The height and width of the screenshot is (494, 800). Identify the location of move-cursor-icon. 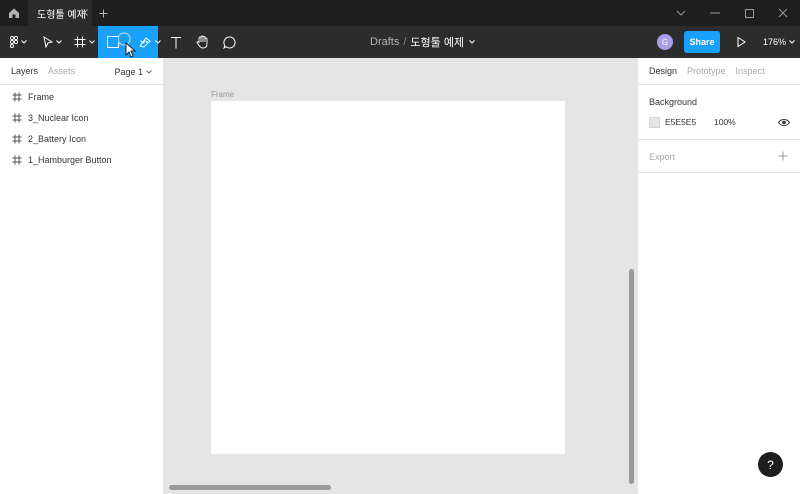
(47, 42).